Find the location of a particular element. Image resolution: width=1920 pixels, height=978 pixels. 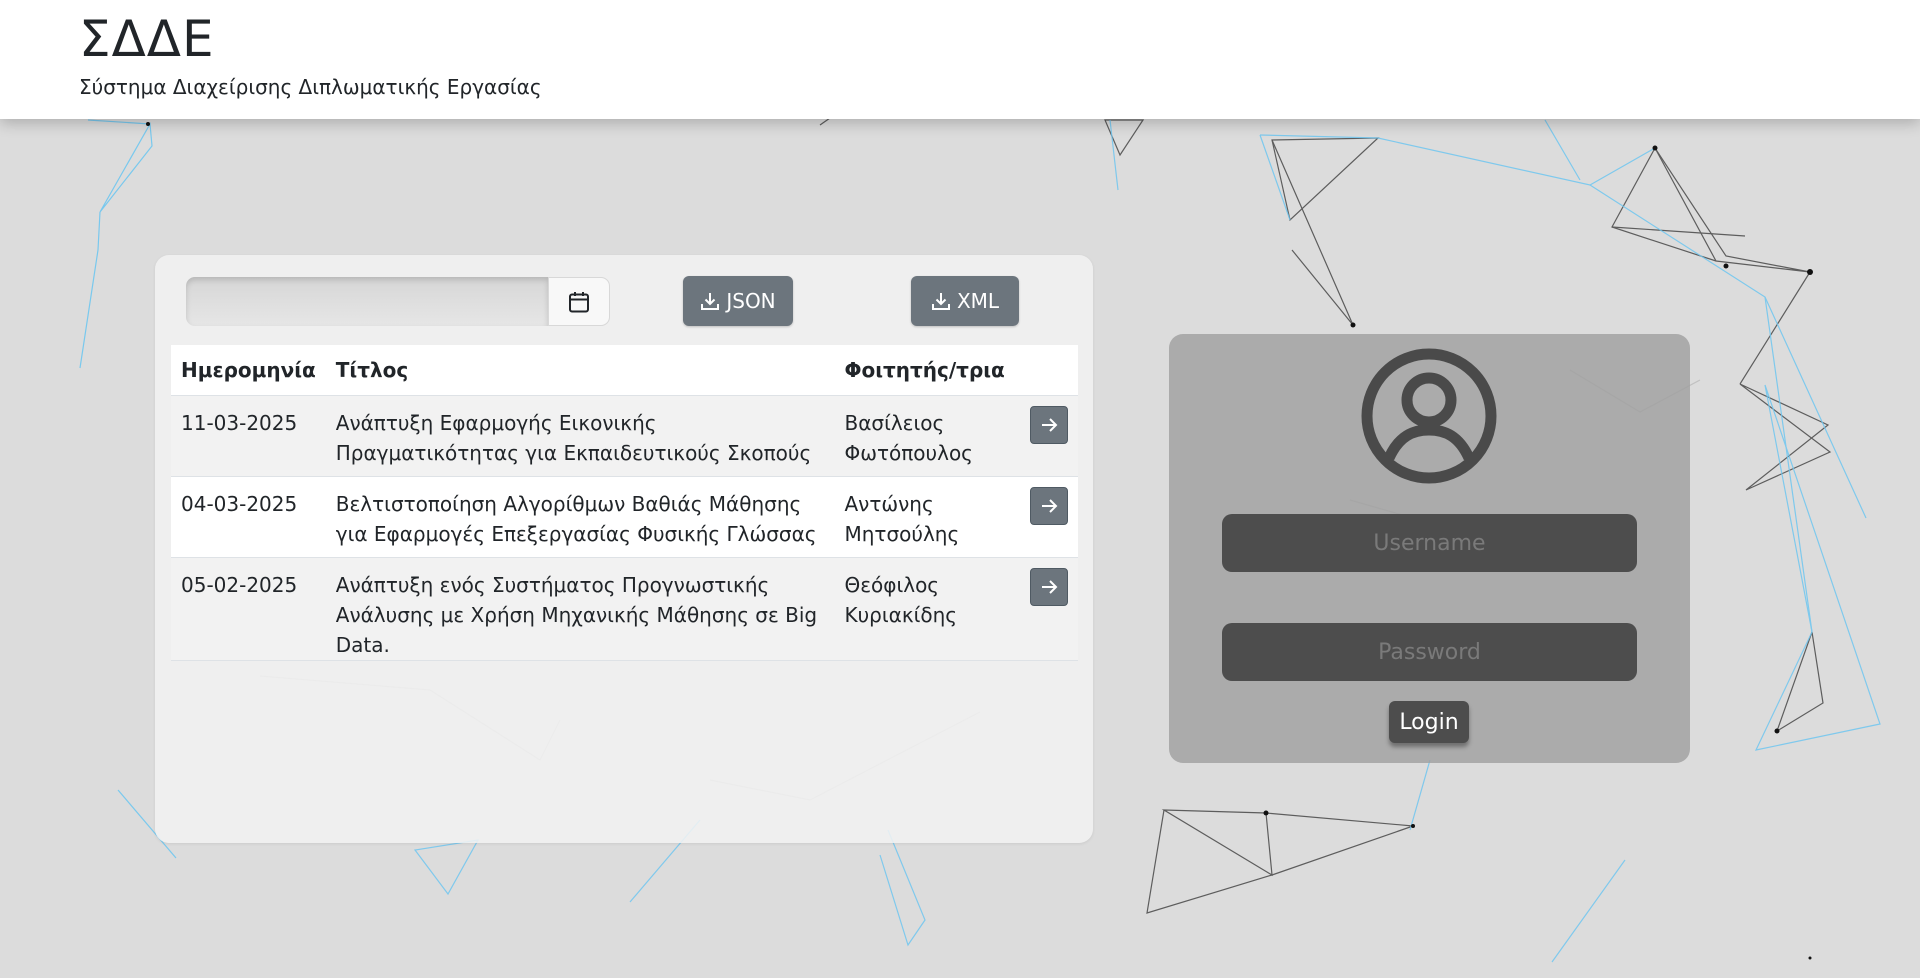

cell-student: Βασίλειος Φωτόπουλος is located at coordinates (926, 436).